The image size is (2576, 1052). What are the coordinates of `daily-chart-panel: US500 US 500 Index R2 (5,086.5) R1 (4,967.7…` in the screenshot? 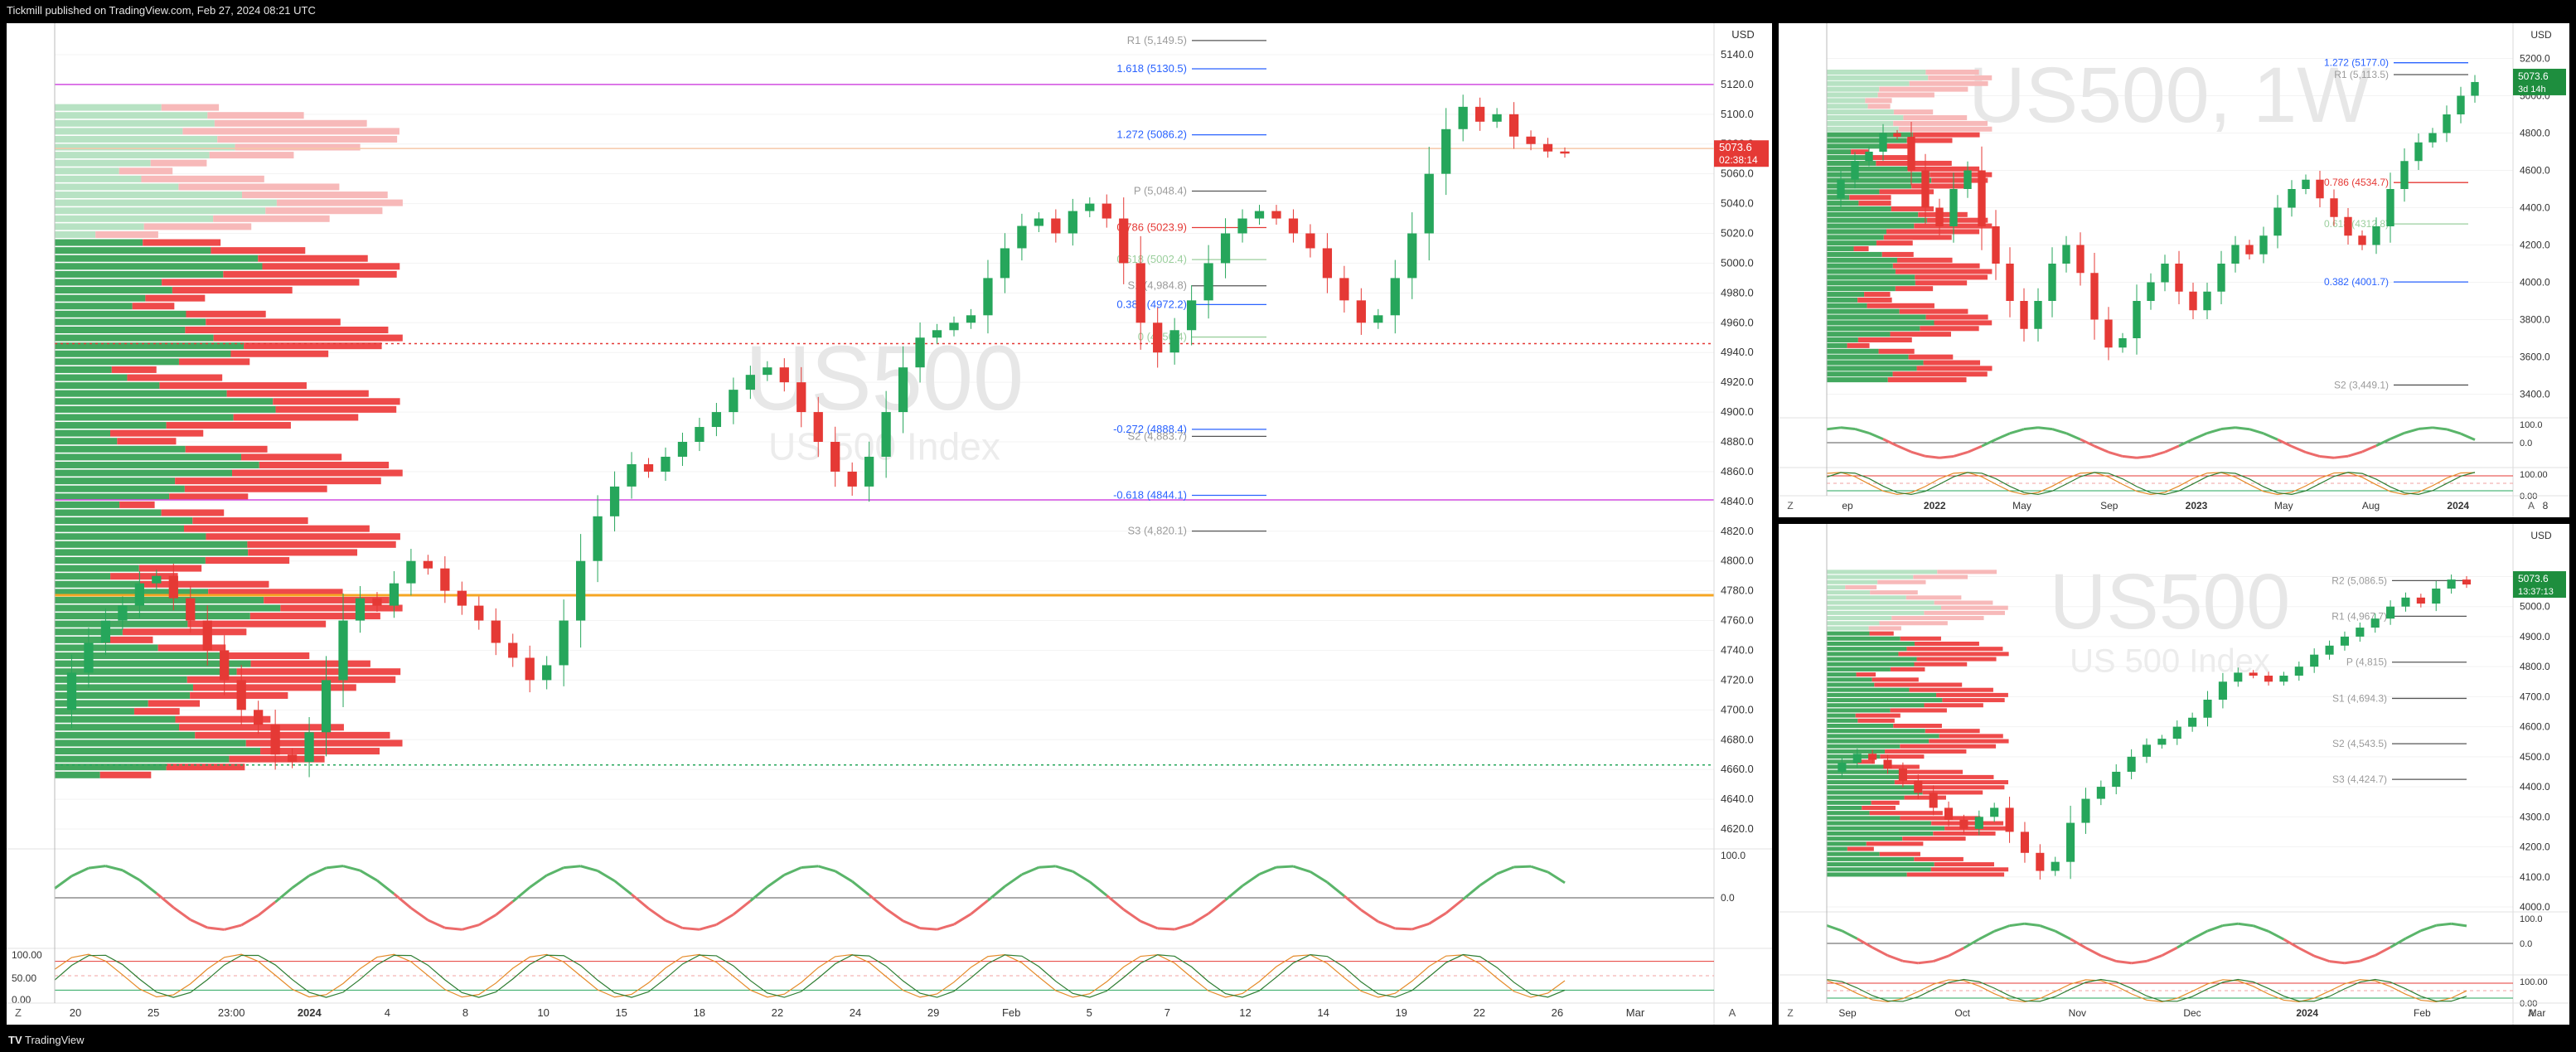 It's located at (2174, 774).